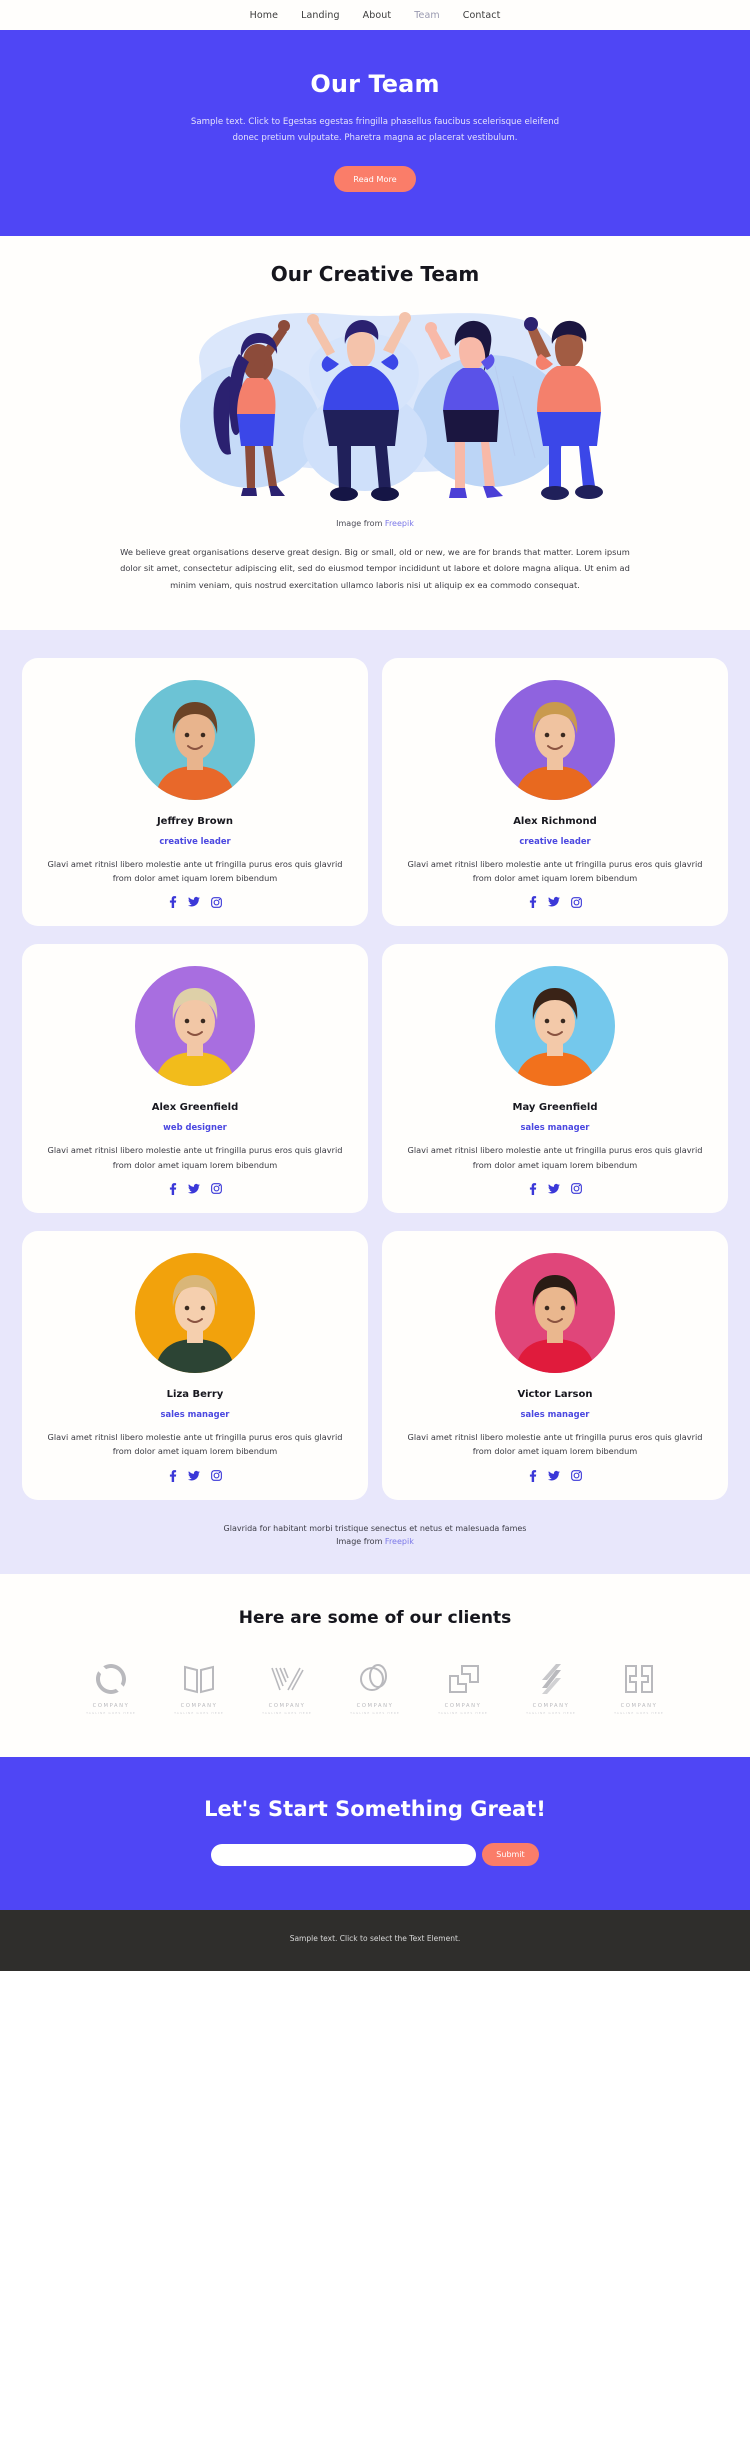  I want to click on creative-team-title: Our Creative Team, so click(375, 273).